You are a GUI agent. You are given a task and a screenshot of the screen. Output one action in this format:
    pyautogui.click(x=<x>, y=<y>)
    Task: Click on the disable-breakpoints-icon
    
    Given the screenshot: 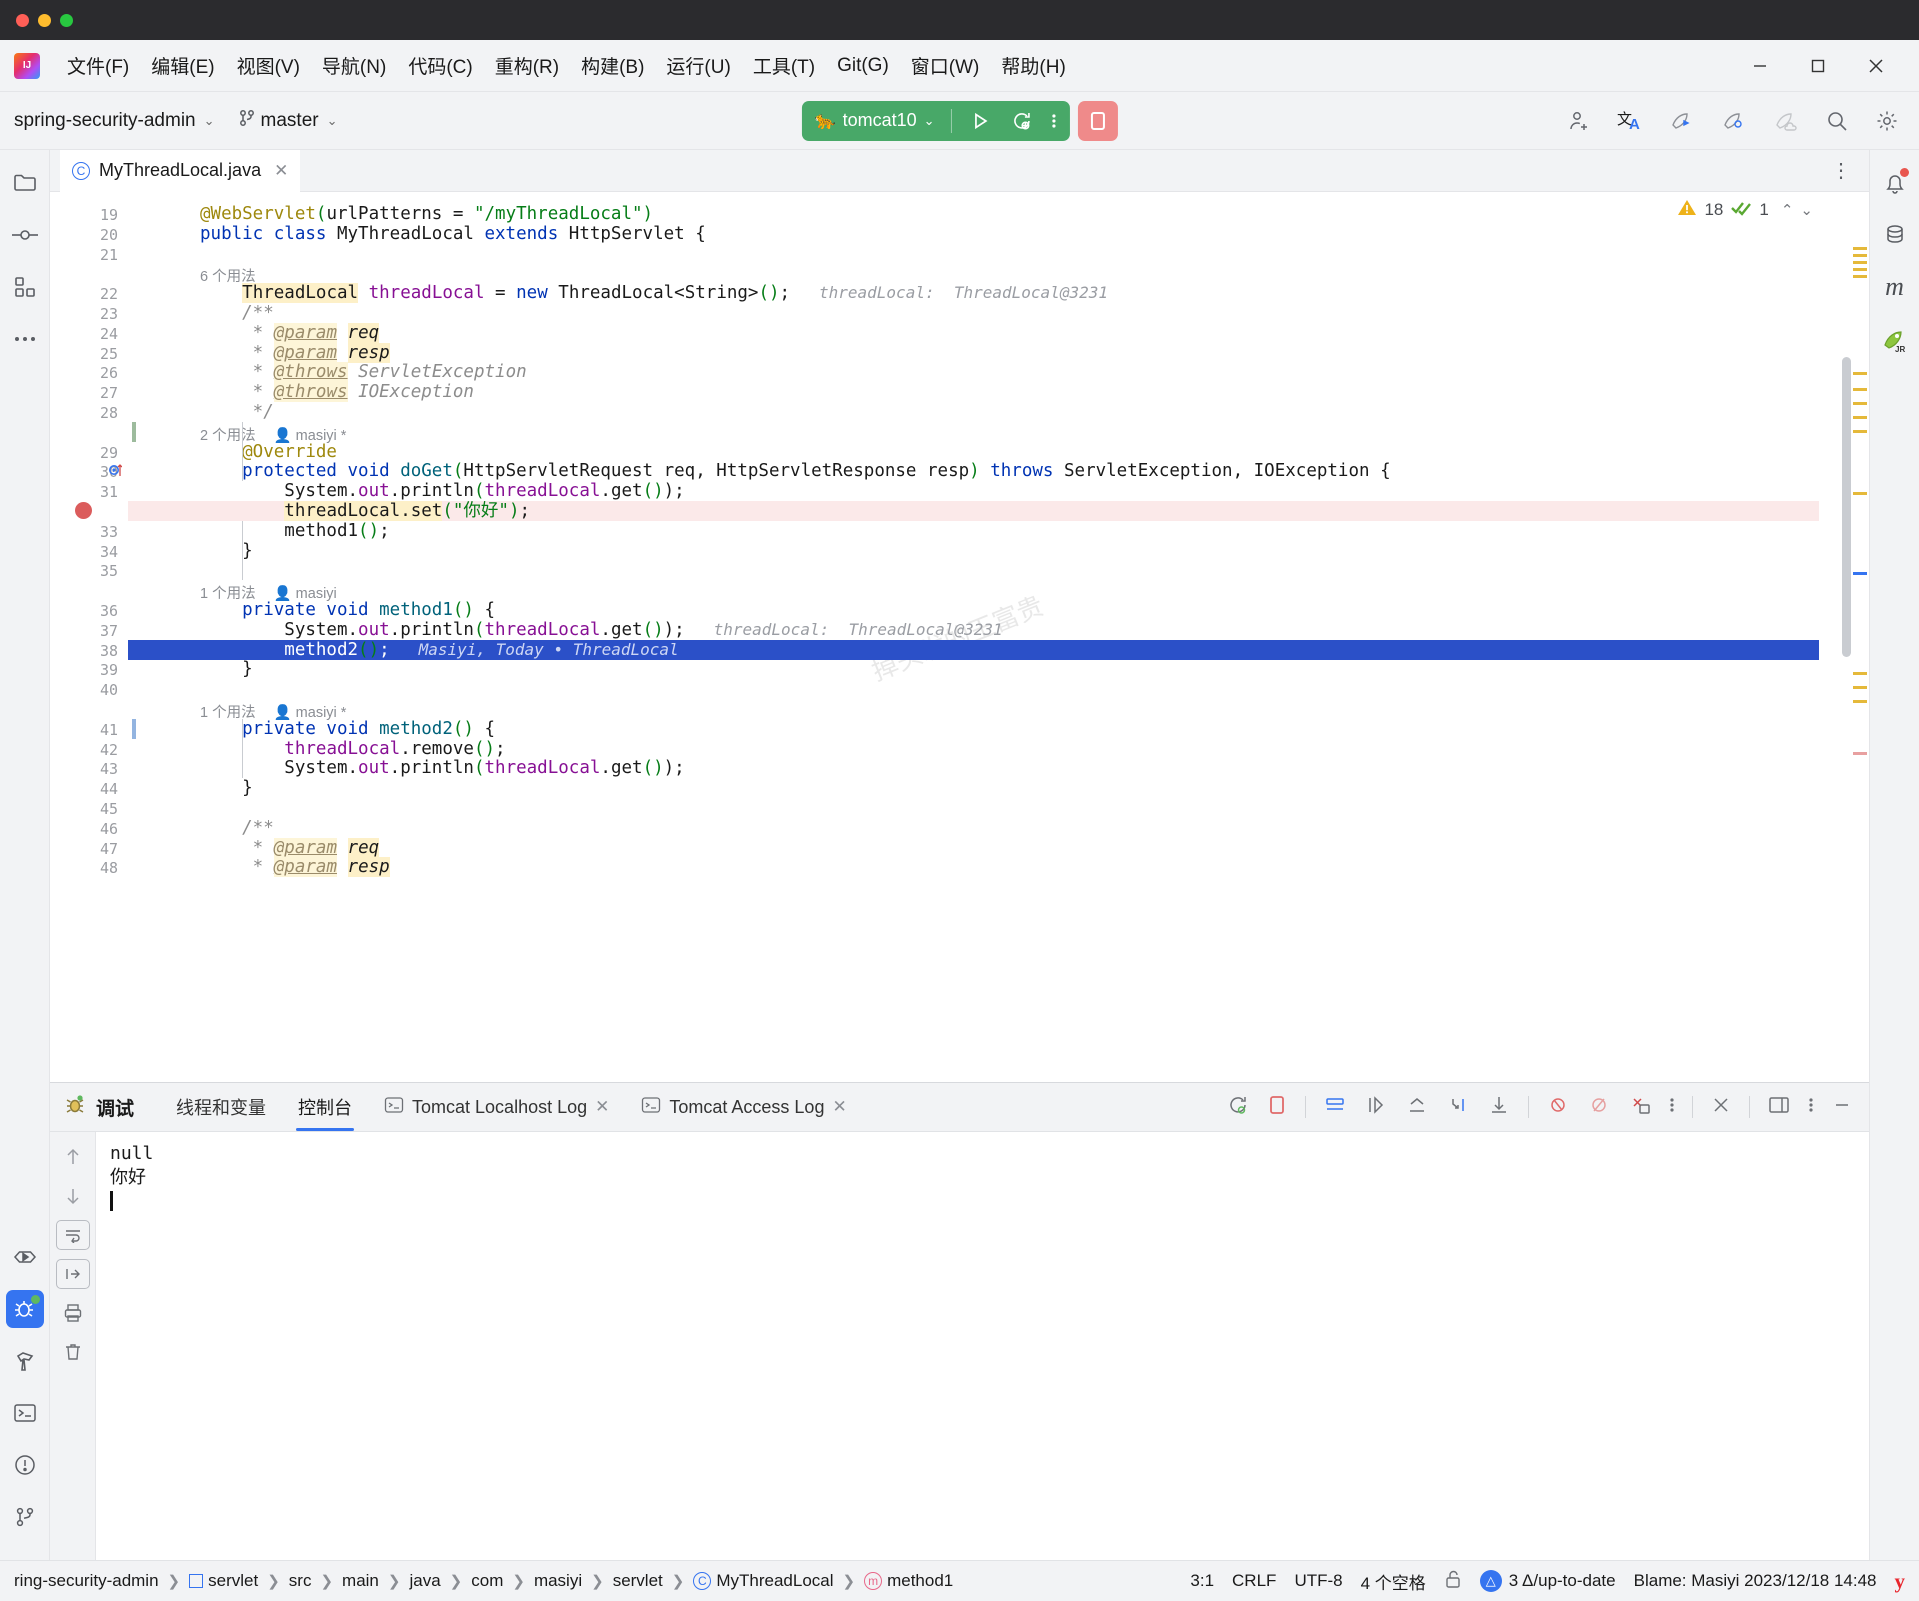 What is the action you would take?
    pyautogui.click(x=1599, y=1107)
    